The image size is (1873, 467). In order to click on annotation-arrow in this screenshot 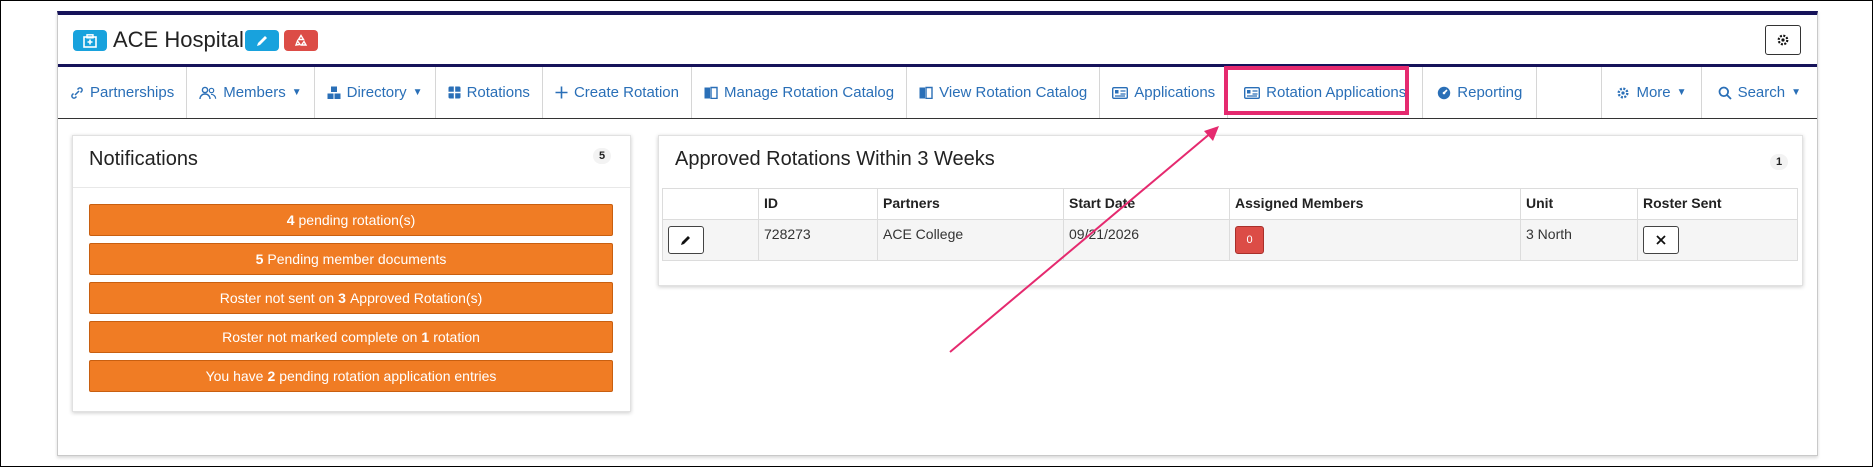, I will do `click(1084, 239)`.